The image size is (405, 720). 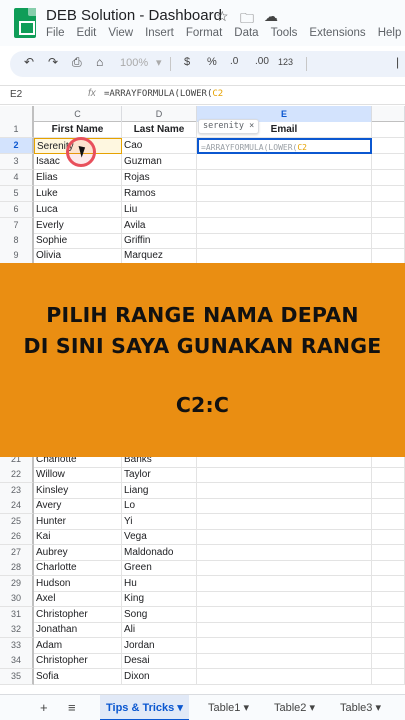 What do you see at coordinates (17, 646) in the screenshot?
I see `row-number: 33` at bounding box center [17, 646].